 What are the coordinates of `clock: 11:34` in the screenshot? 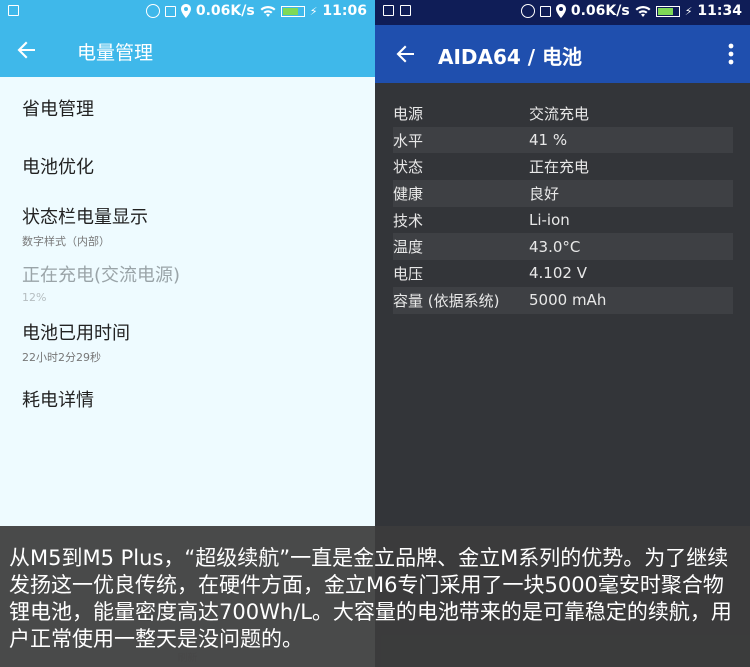 It's located at (719, 11).